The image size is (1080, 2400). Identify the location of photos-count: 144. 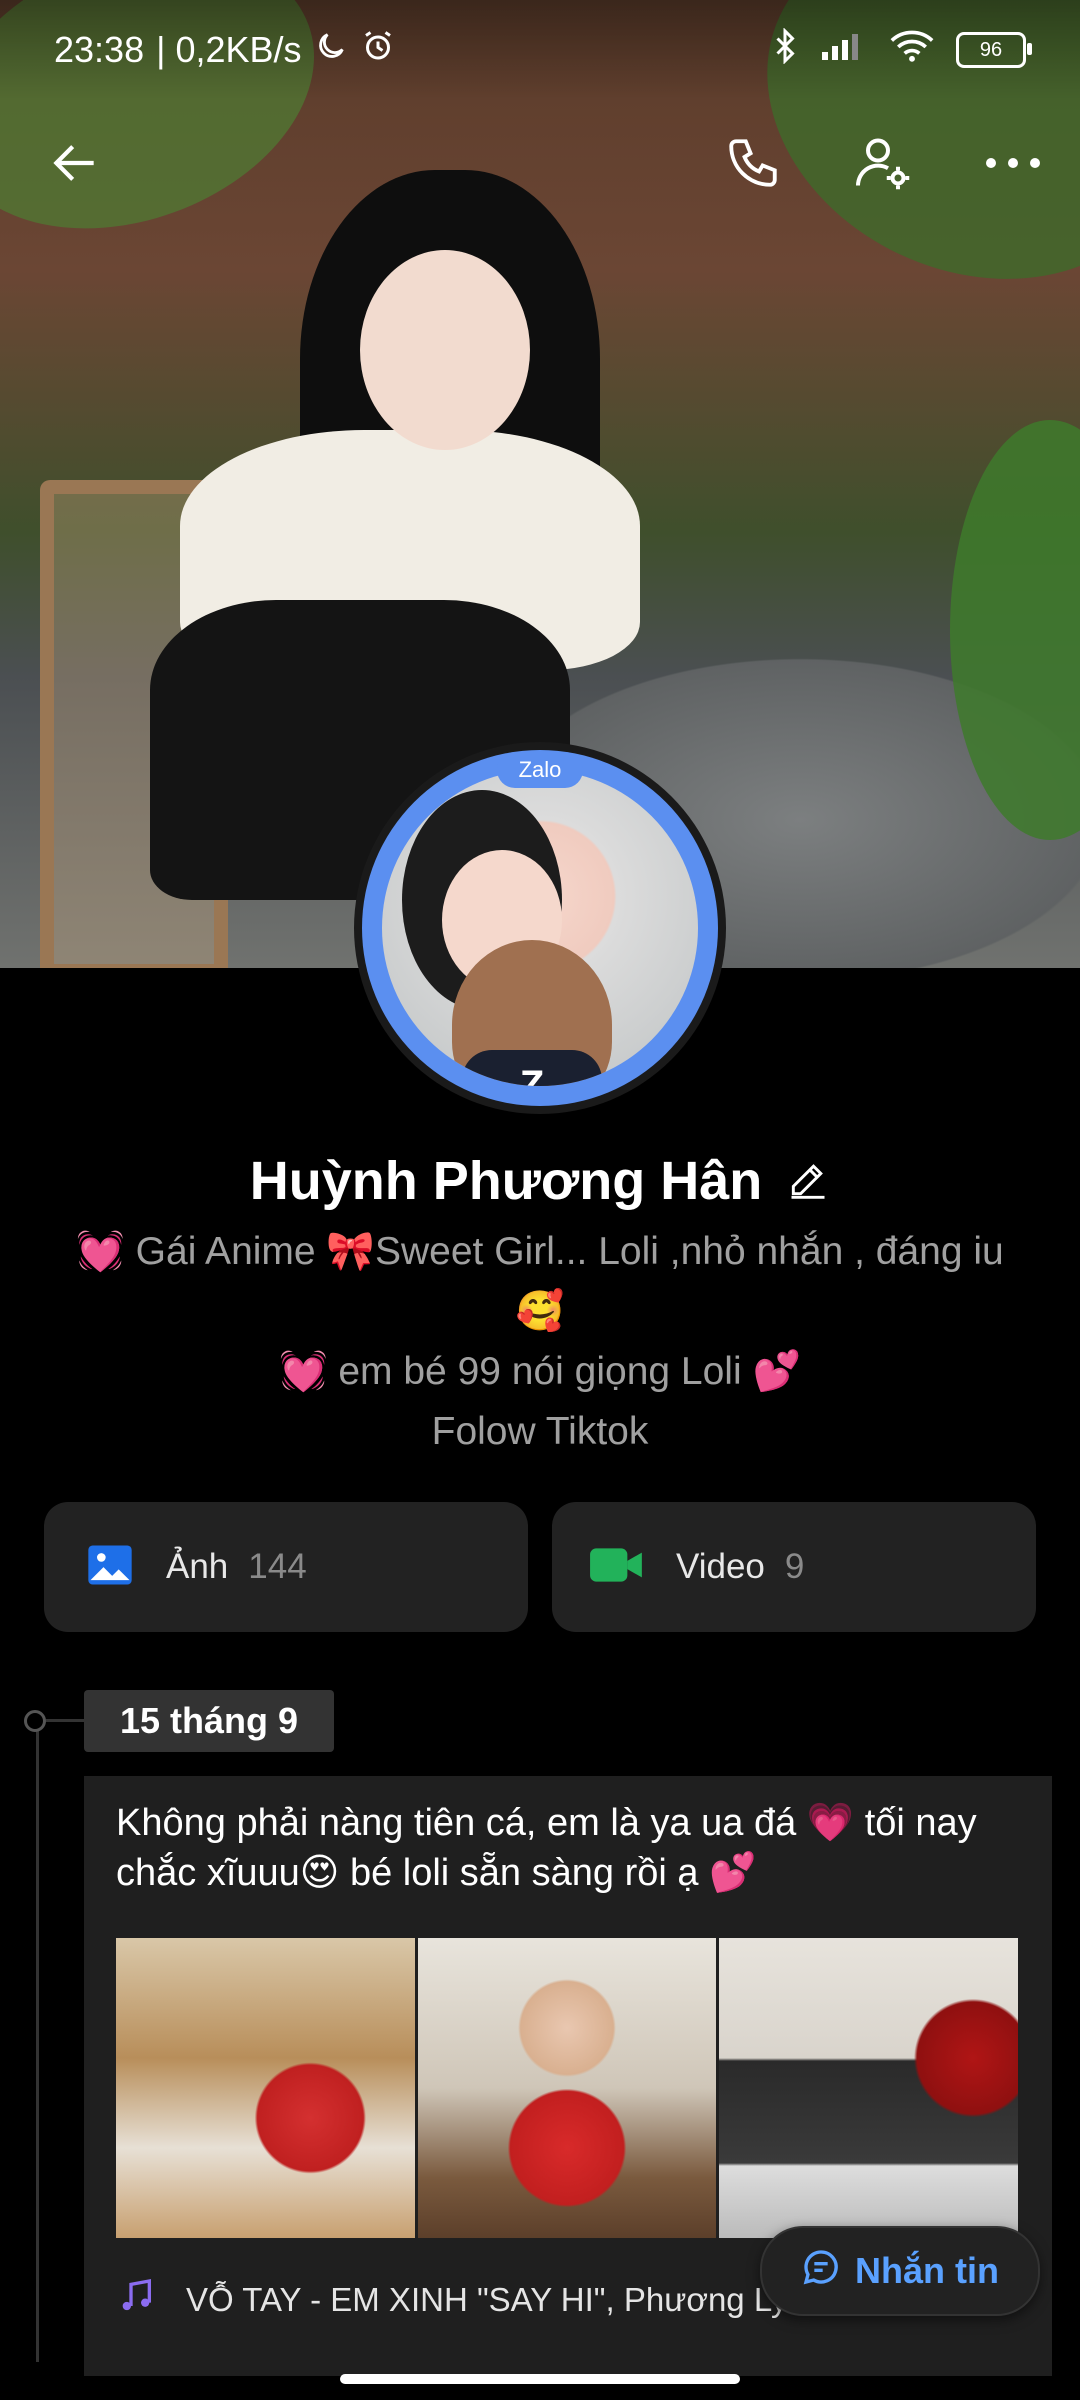
(277, 1566).